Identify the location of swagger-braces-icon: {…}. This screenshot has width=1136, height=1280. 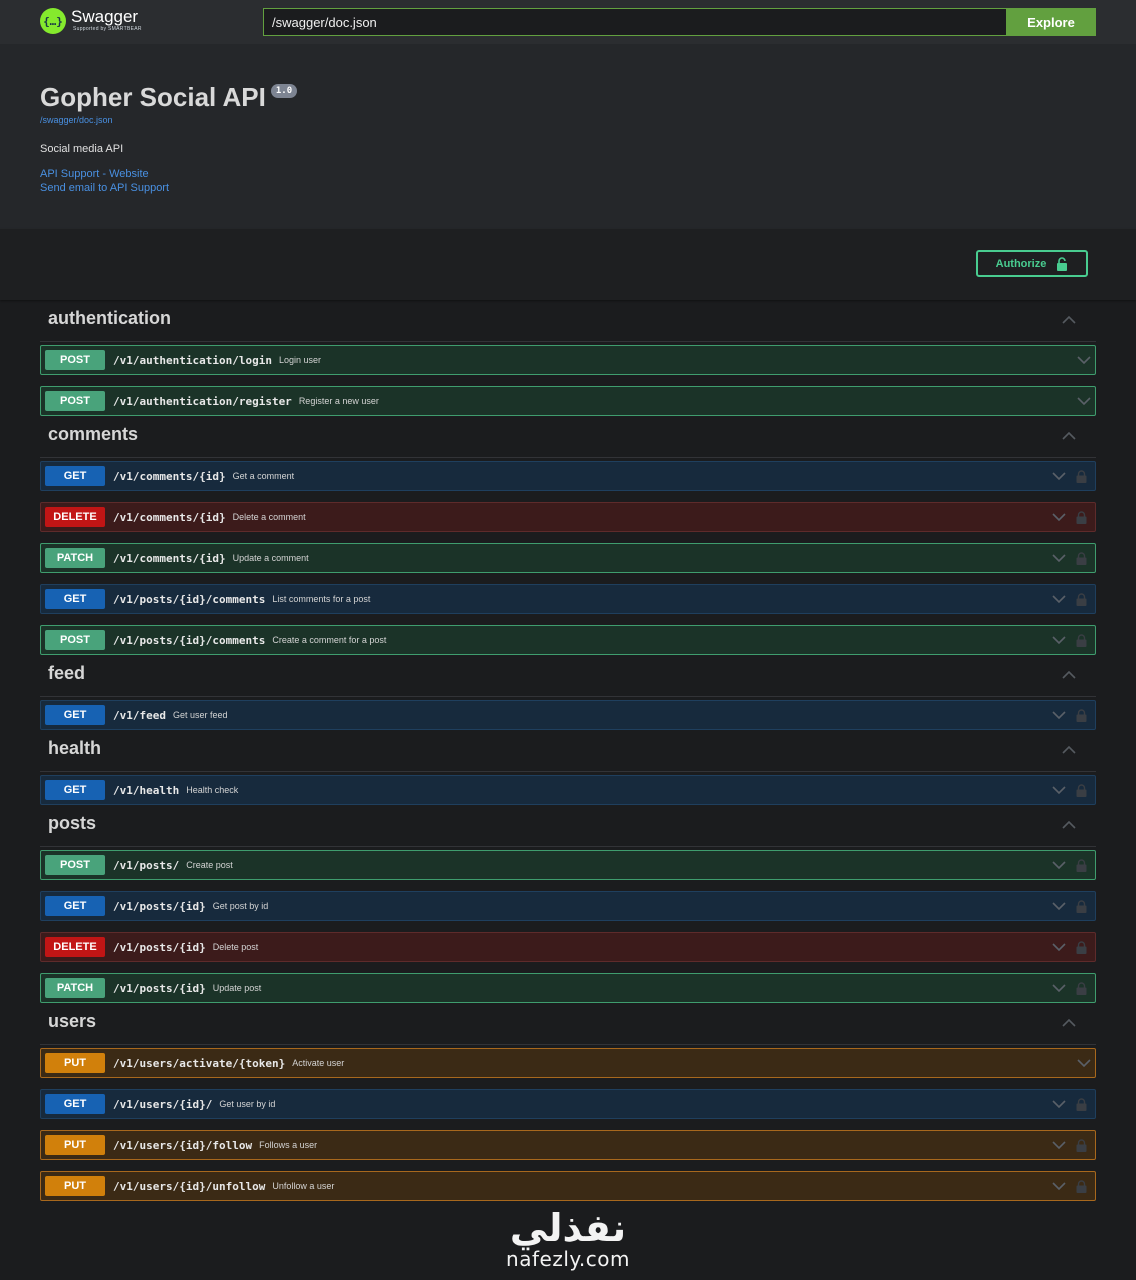
(53, 21).